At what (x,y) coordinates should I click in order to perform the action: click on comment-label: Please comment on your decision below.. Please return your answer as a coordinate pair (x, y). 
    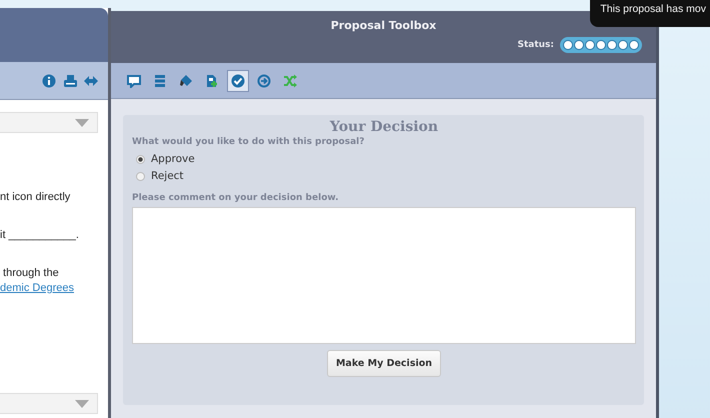
    Looking at the image, I should click on (236, 198).